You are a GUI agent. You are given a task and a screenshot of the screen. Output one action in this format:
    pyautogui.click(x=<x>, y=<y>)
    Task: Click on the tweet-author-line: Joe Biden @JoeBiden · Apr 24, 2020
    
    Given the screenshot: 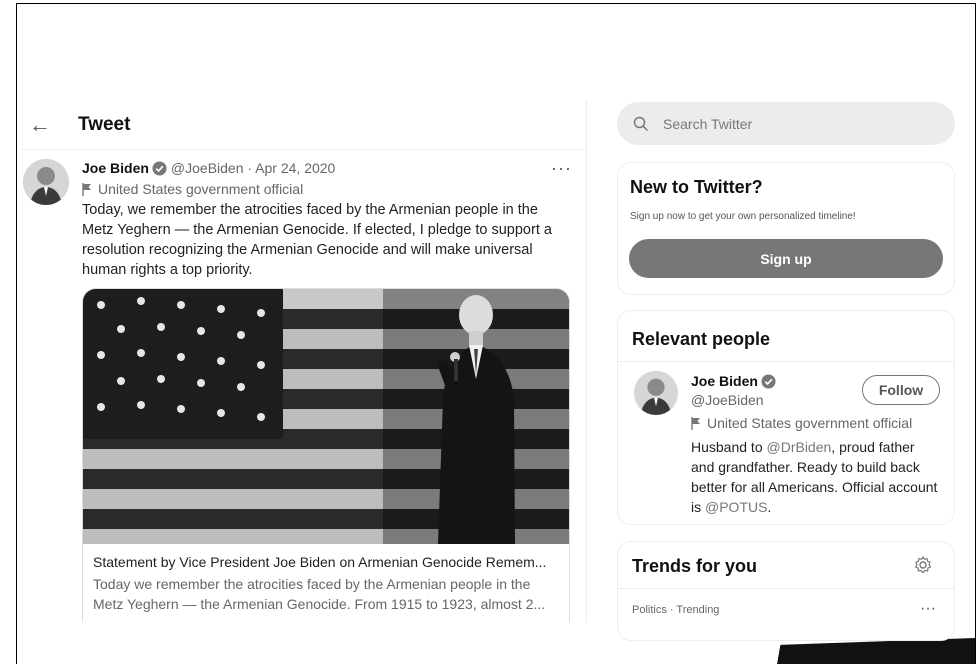 What is the action you would take?
    pyautogui.click(x=329, y=168)
    